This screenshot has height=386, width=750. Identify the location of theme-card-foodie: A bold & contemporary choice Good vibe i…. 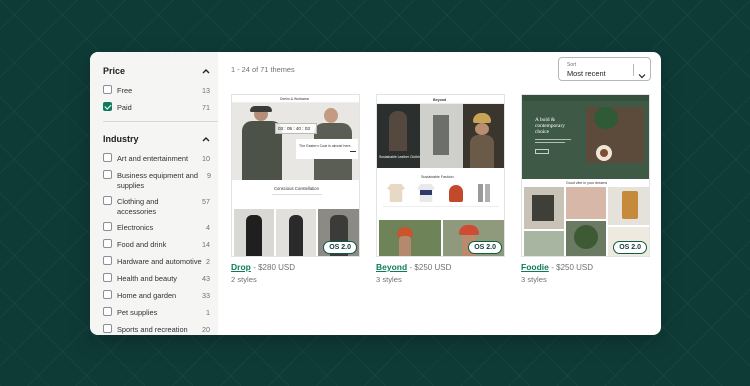
(585, 189).